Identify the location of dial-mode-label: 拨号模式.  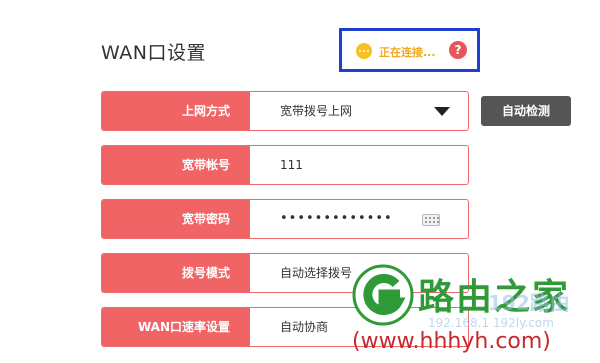
(176, 273).